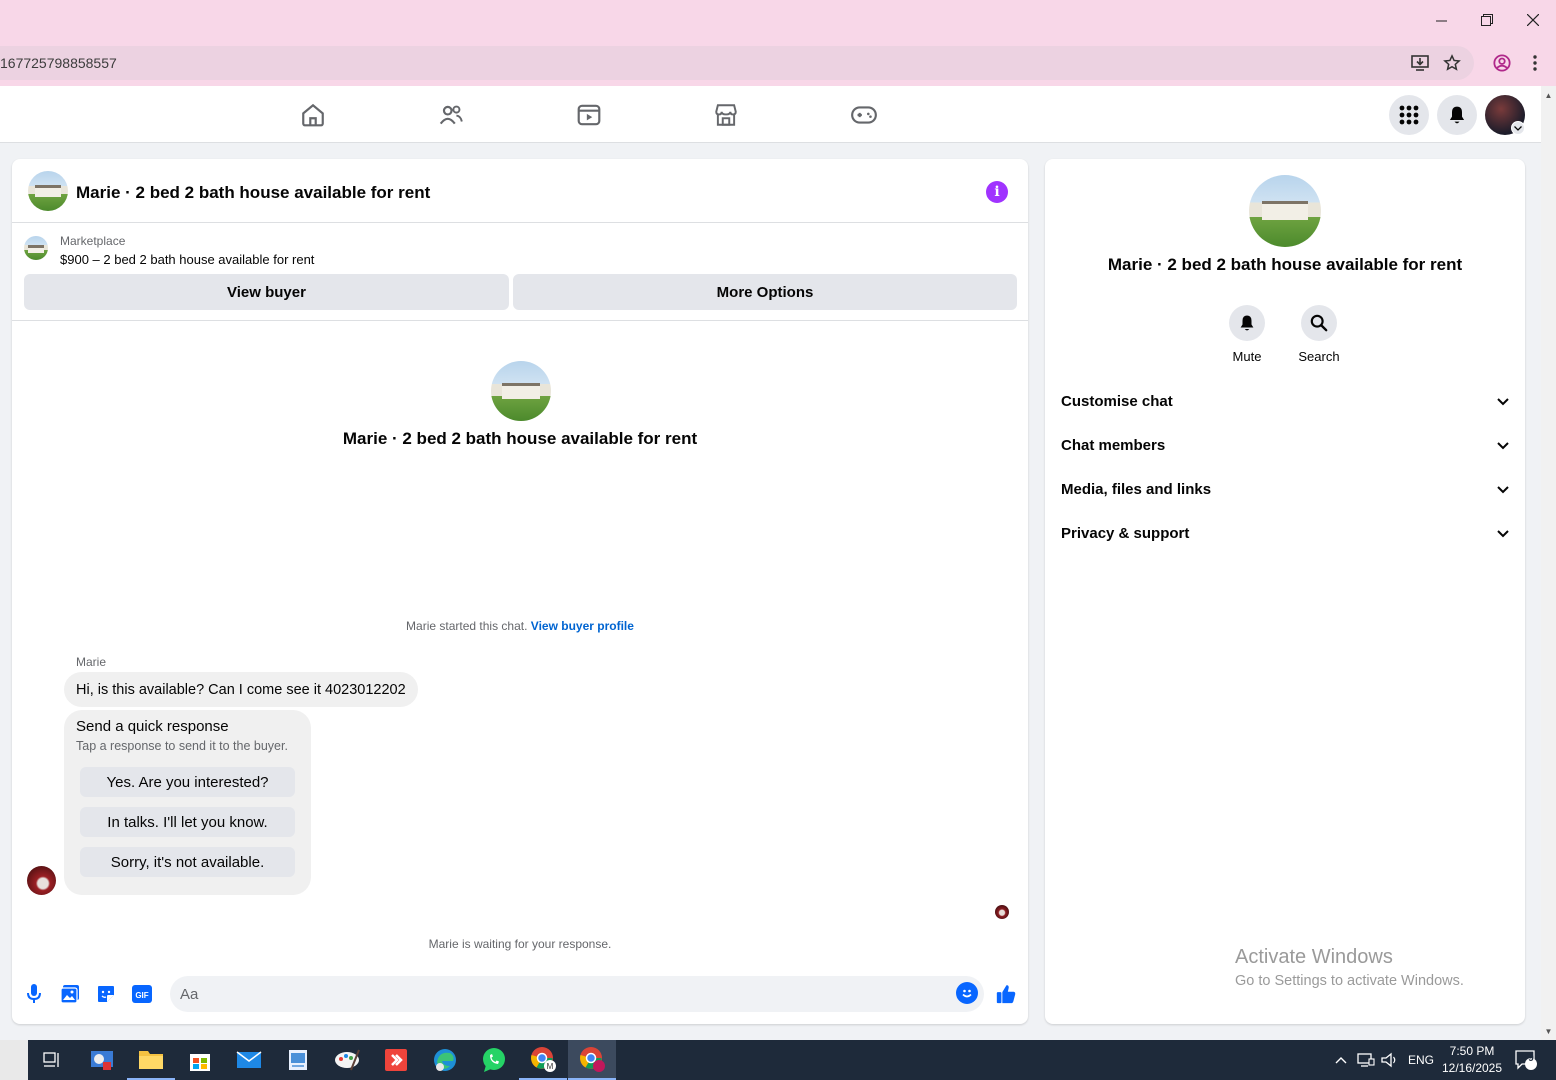 Image resolution: width=1556 pixels, height=1080 pixels. What do you see at coordinates (187, 822) in the screenshot?
I see `quick-response-in-talks-button: In talks. I'll let you know.` at bounding box center [187, 822].